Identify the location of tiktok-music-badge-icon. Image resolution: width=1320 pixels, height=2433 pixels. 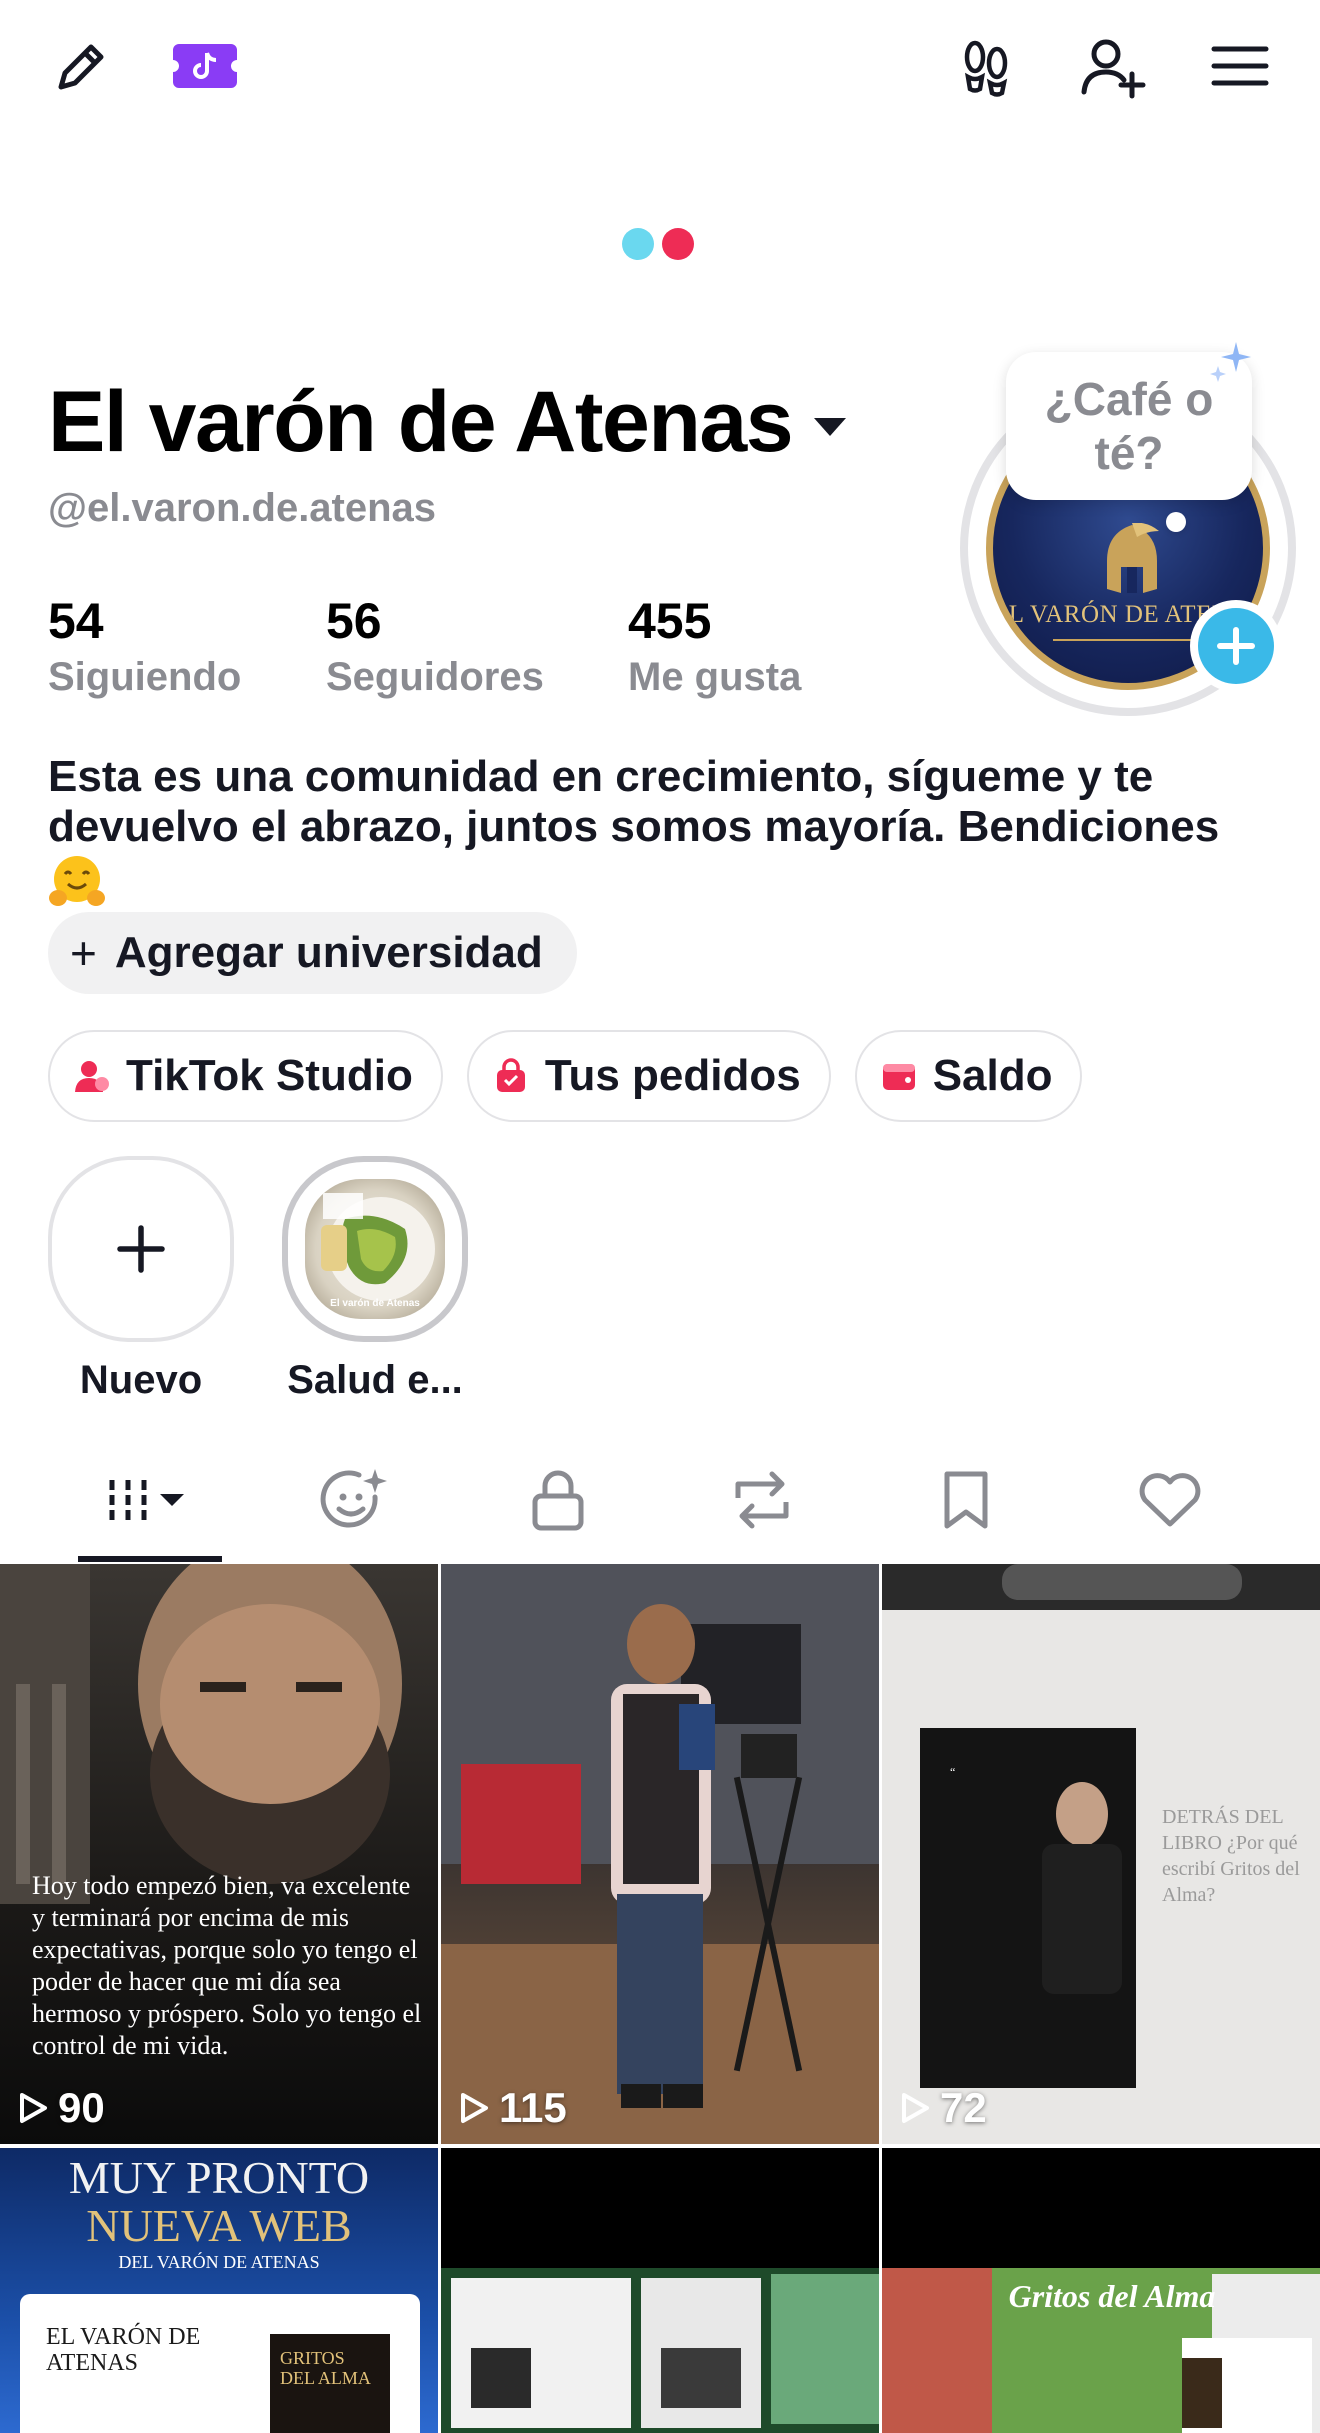
(205, 66).